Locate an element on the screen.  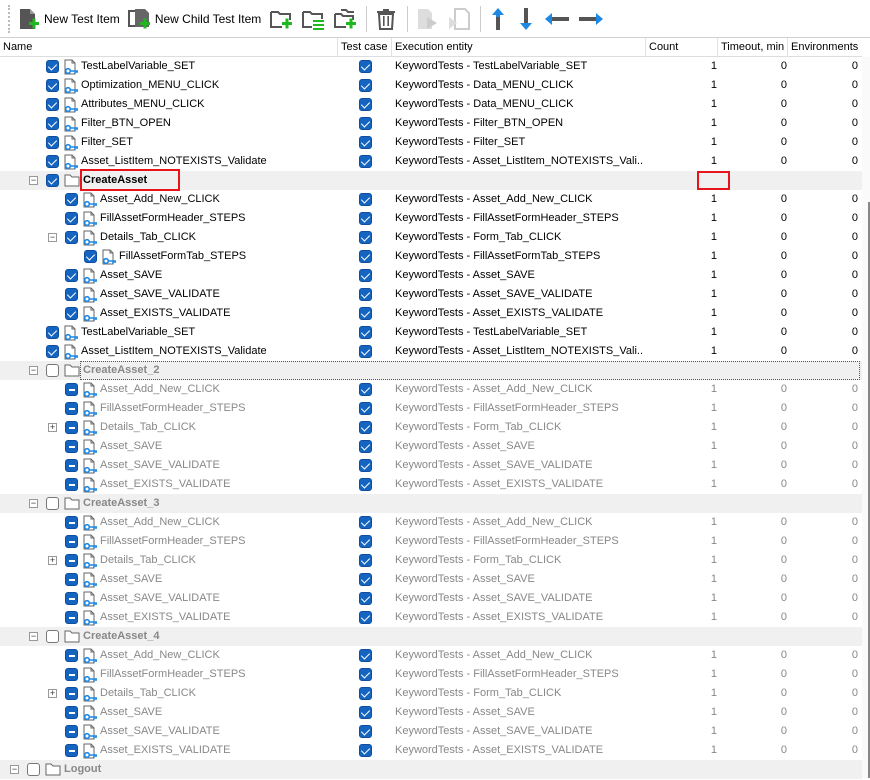
move-right-button is located at coordinates (591, 19).